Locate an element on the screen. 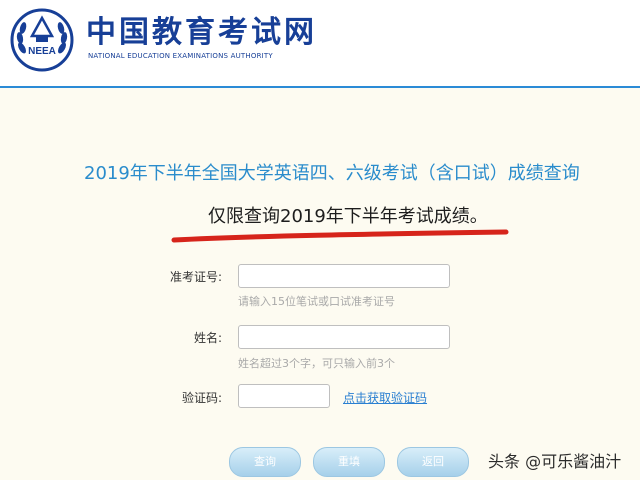 This screenshot has height=480, width=640. name-label: 姓名: is located at coordinates (207, 338).